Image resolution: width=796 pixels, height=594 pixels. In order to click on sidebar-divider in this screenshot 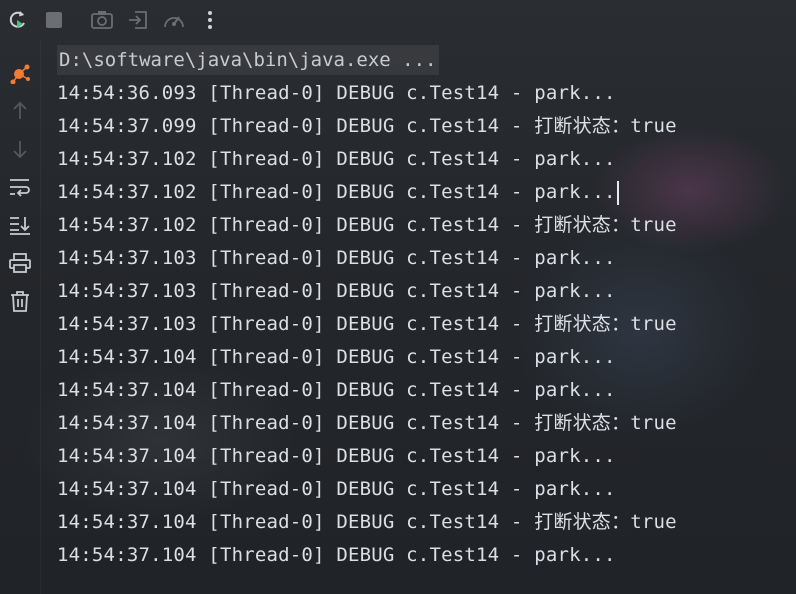, I will do `click(40, 317)`.